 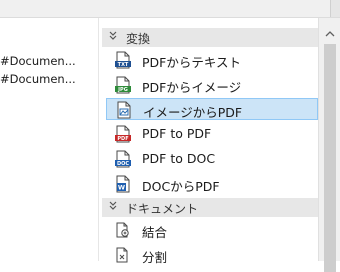 I want to click on tool-pdf-to-pdf: PDF PDF to PDF, so click(x=212, y=134).